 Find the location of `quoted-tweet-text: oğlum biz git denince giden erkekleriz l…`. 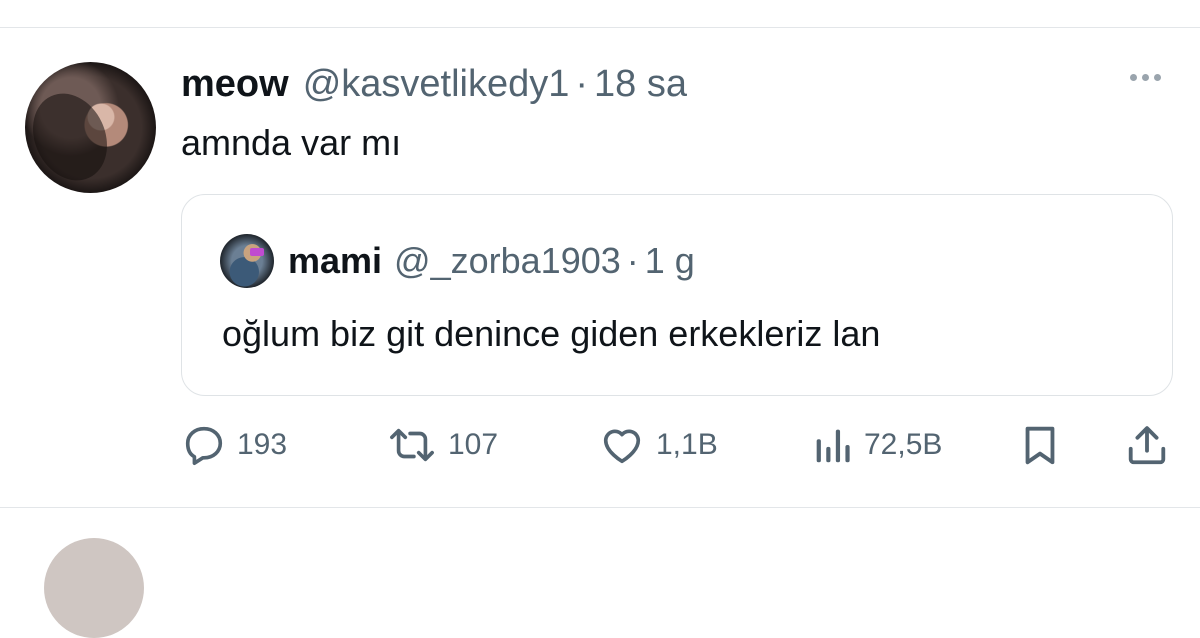

quoted-tweet-text: oğlum biz git denince giden erkekleriz l… is located at coordinates (551, 333).